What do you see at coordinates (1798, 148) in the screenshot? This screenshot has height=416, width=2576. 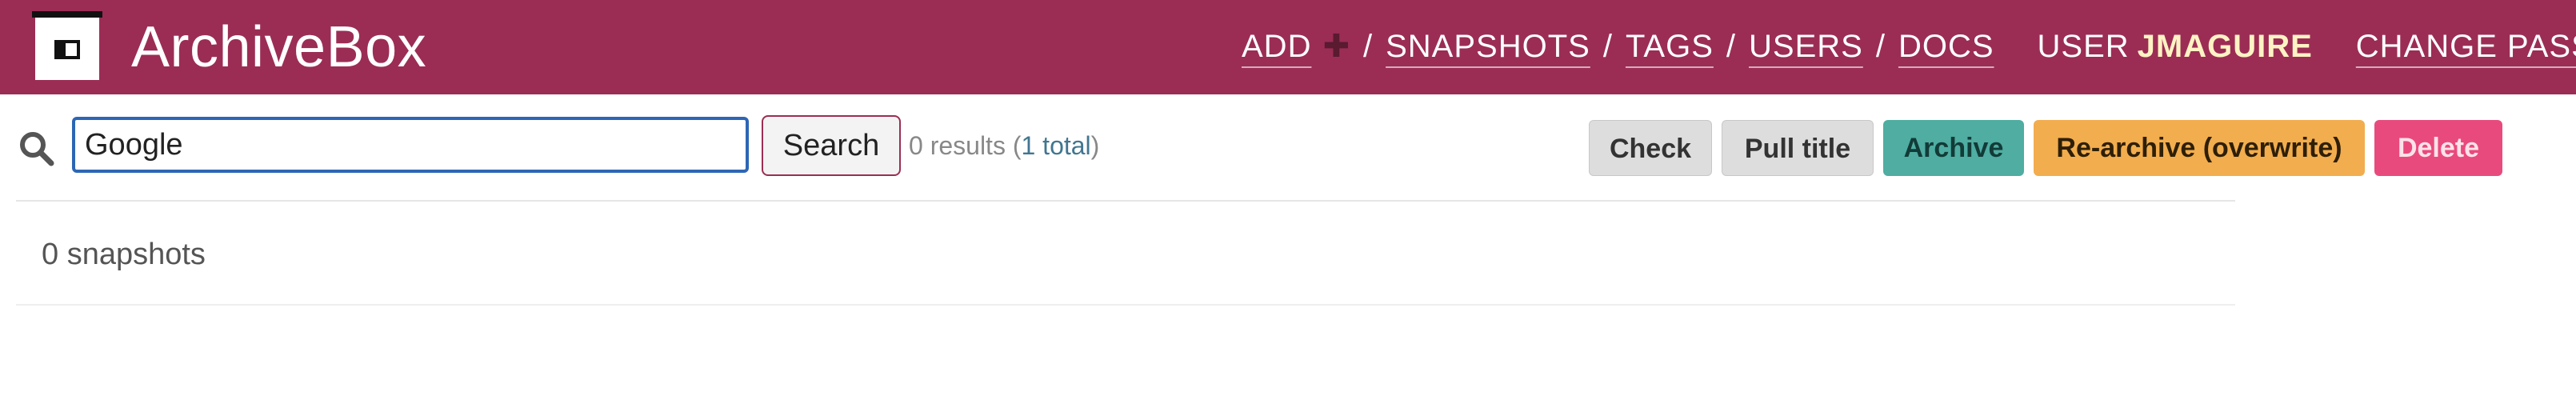 I see `pull-title-button: Pull title` at bounding box center [1798, 148].